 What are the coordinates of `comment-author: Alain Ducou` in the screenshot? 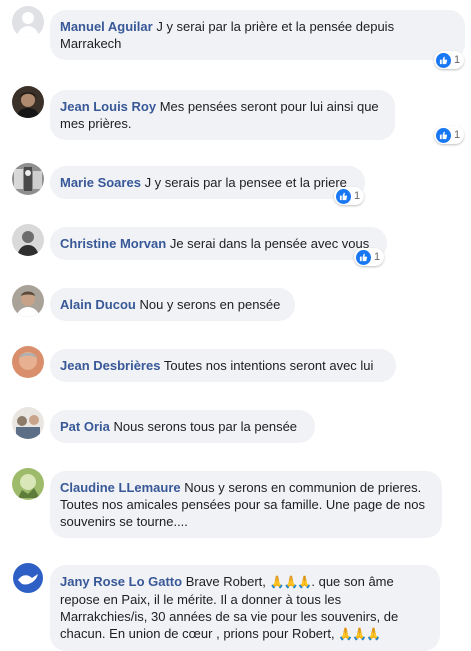 It's located at (98, 304).